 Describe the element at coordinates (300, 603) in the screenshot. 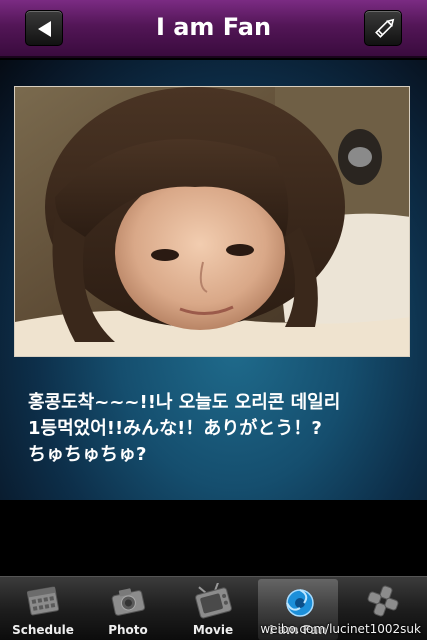

I see `fan-icon` at that location.